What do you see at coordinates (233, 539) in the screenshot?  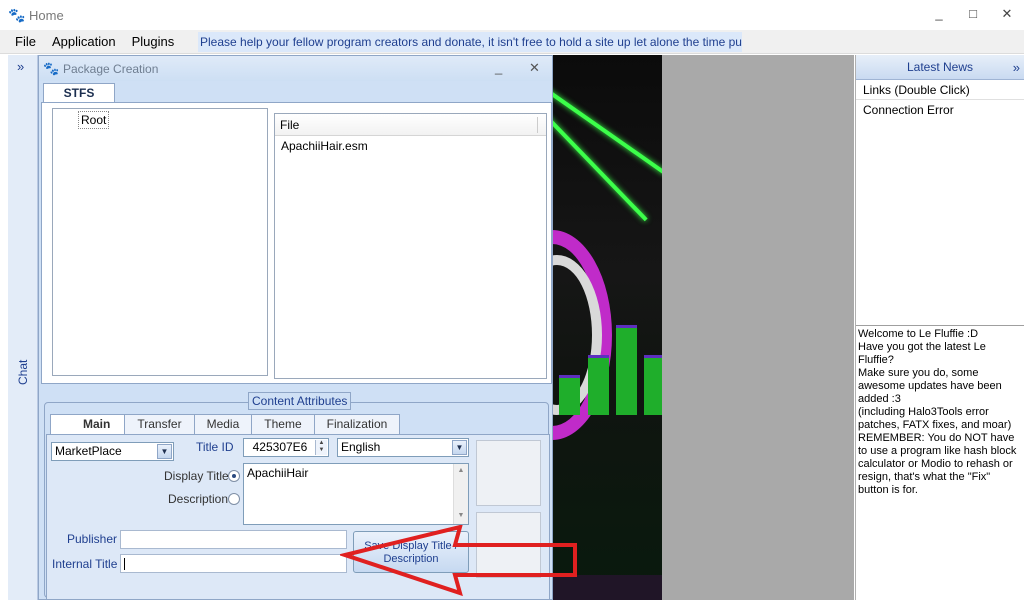 I see `publisher-input` at bounding box center [233, 539].